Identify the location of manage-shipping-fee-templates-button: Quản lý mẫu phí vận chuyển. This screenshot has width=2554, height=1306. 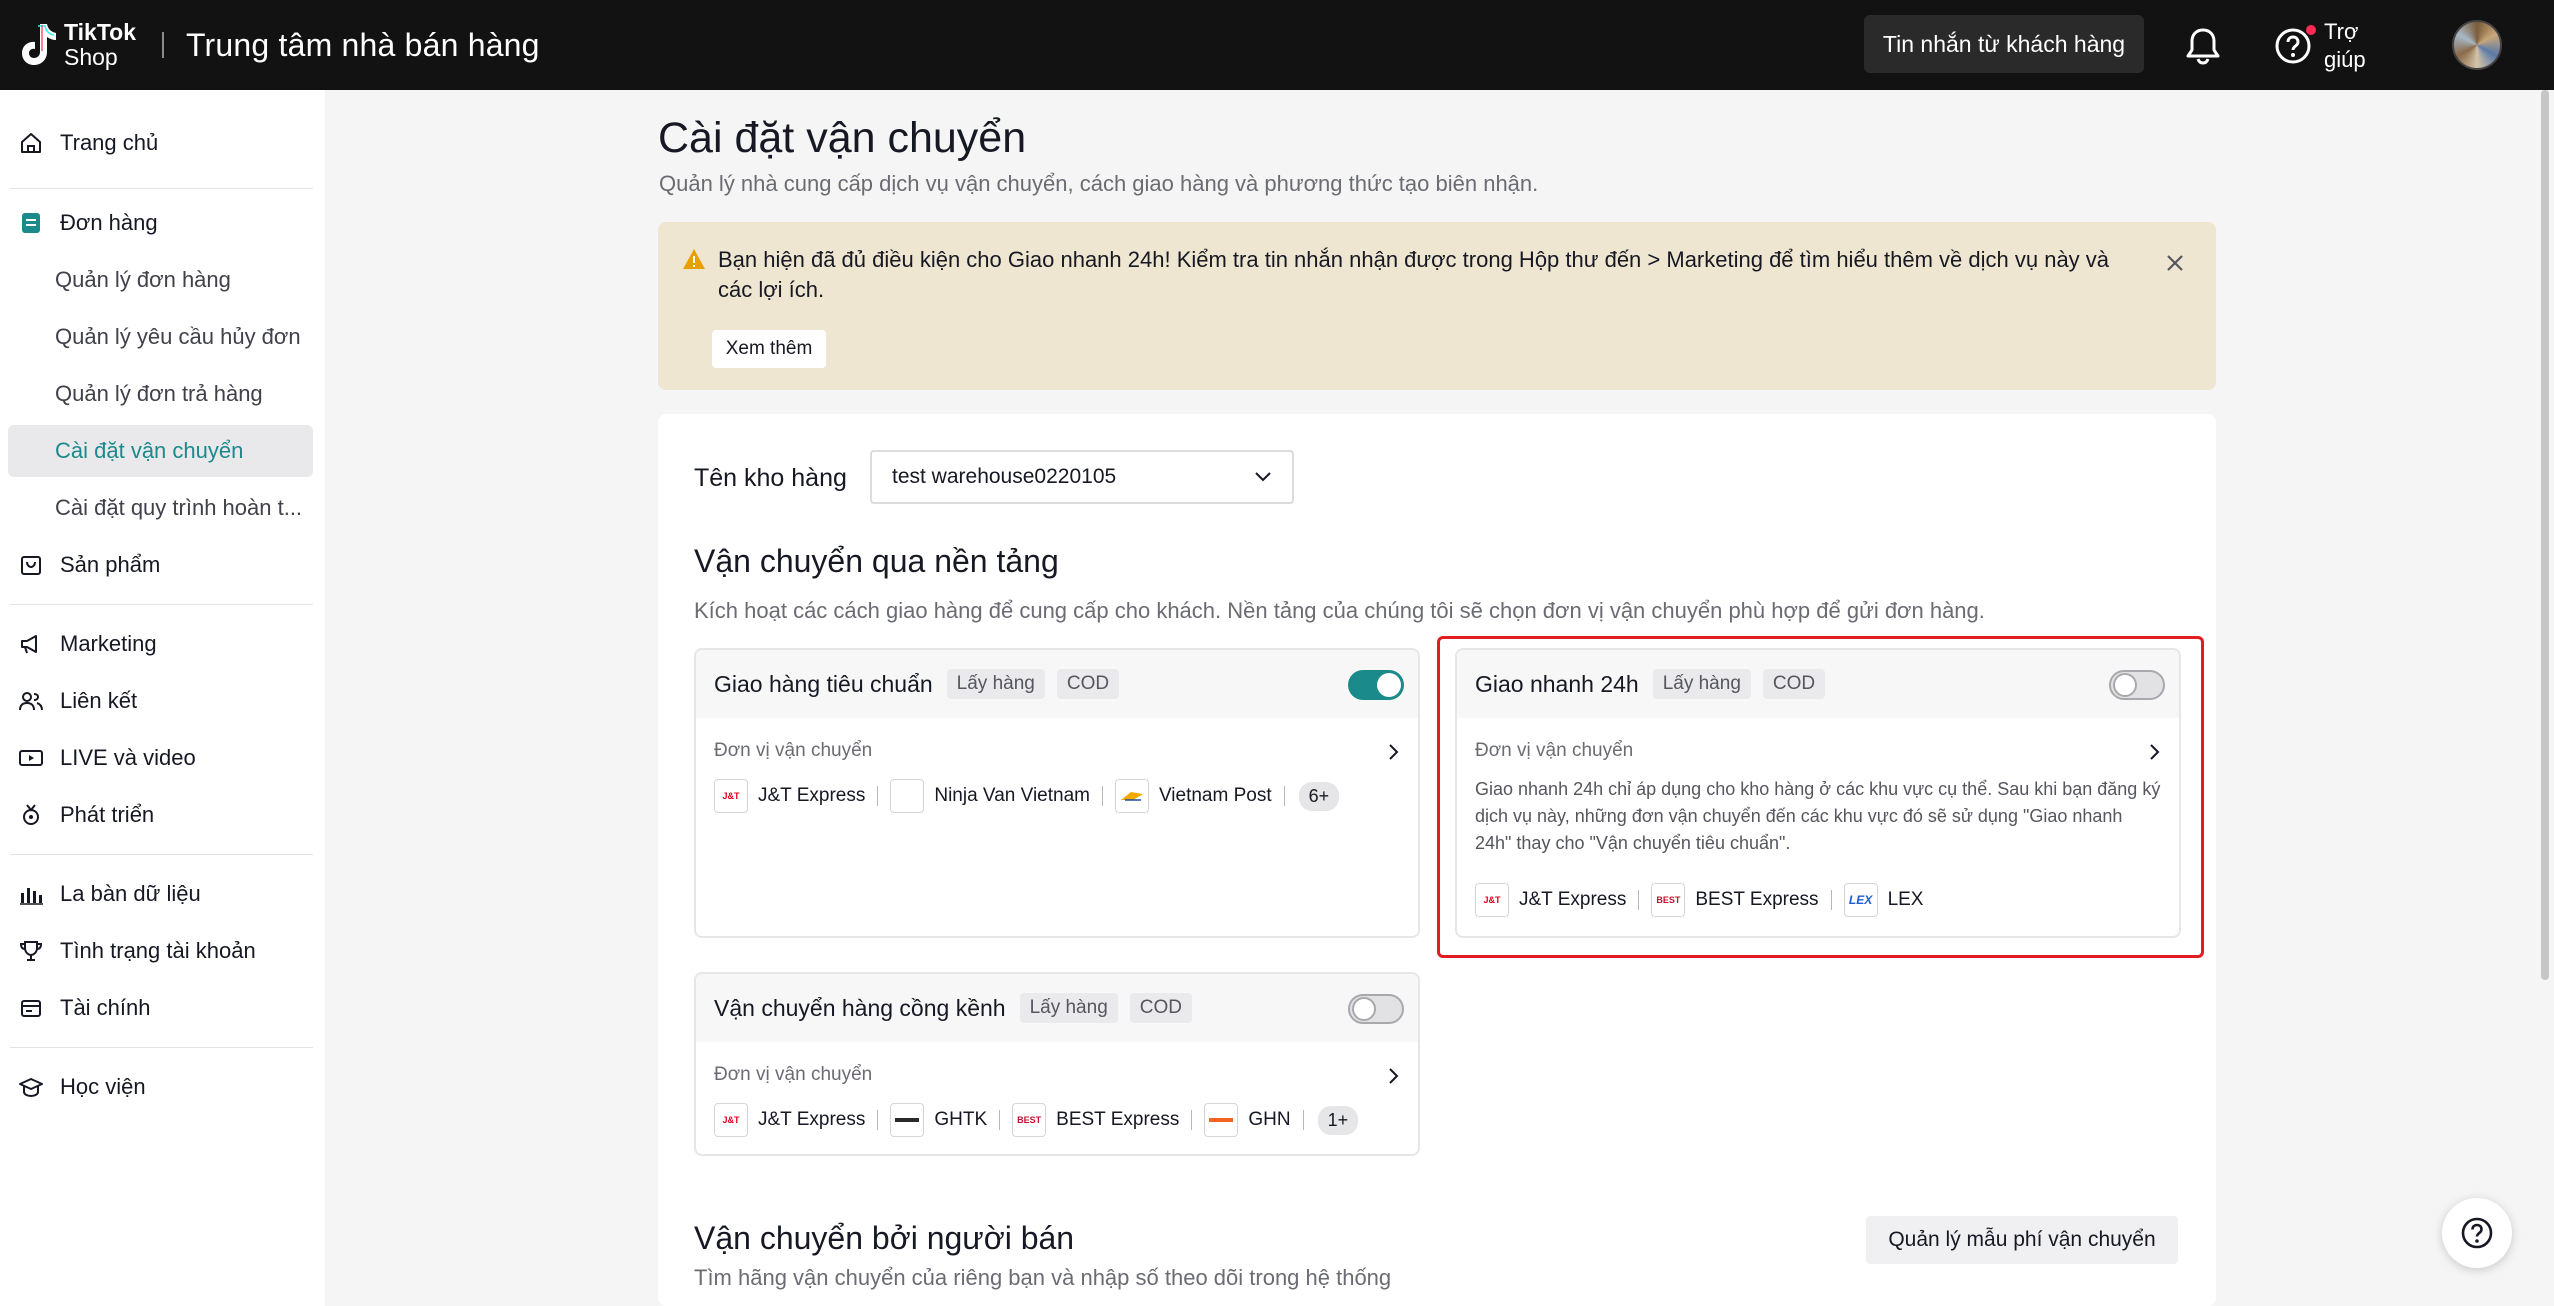
(2022, 1240).